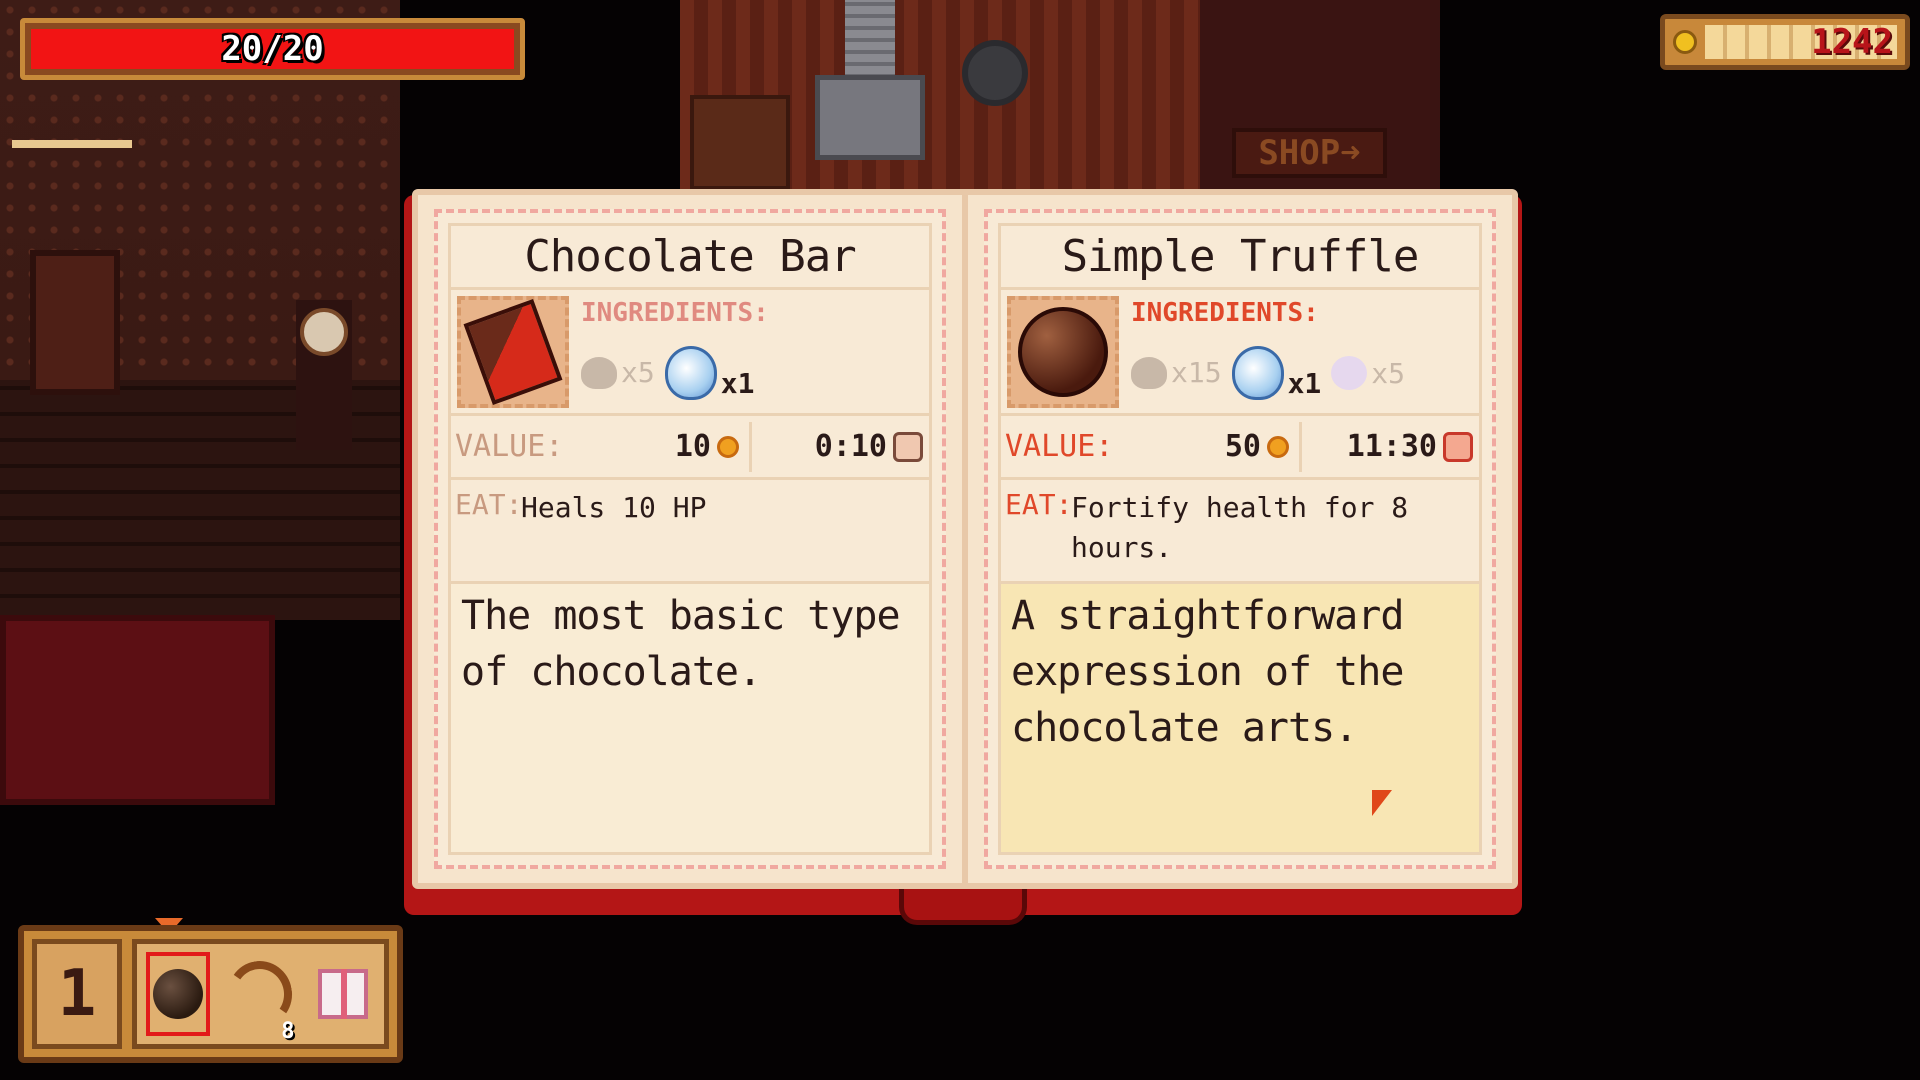 Image resolution: width=1920 pixels, height=1080 pixels. What do you see at coordinates (1240, 527) in the screenshot?
I see `eat-effect: Fortify health for 8 hours.` at bounding box center [1240, 527].